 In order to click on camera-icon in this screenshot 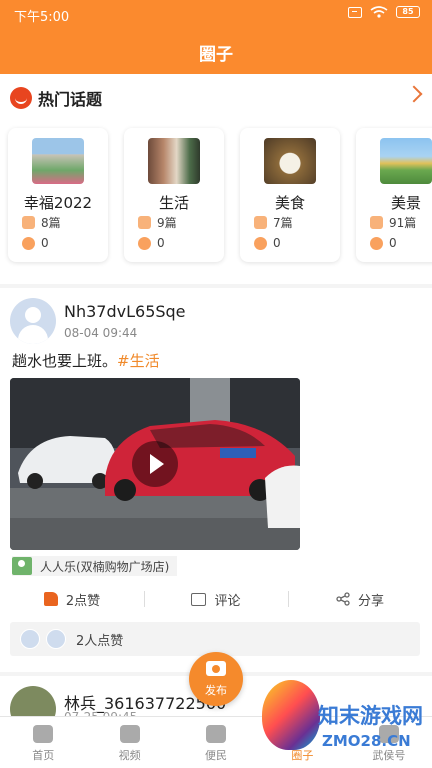, I will do `click(216, 668)`.